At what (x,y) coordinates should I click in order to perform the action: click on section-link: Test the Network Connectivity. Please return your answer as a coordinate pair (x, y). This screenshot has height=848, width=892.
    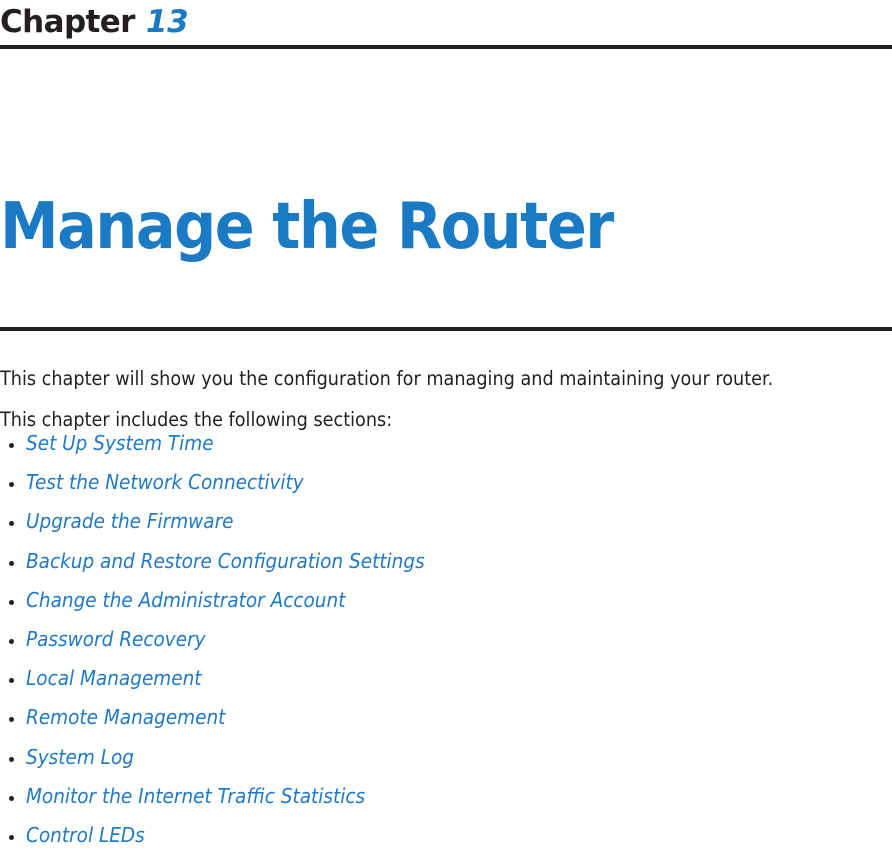
    Looking at the image, I should click on (165, 482).